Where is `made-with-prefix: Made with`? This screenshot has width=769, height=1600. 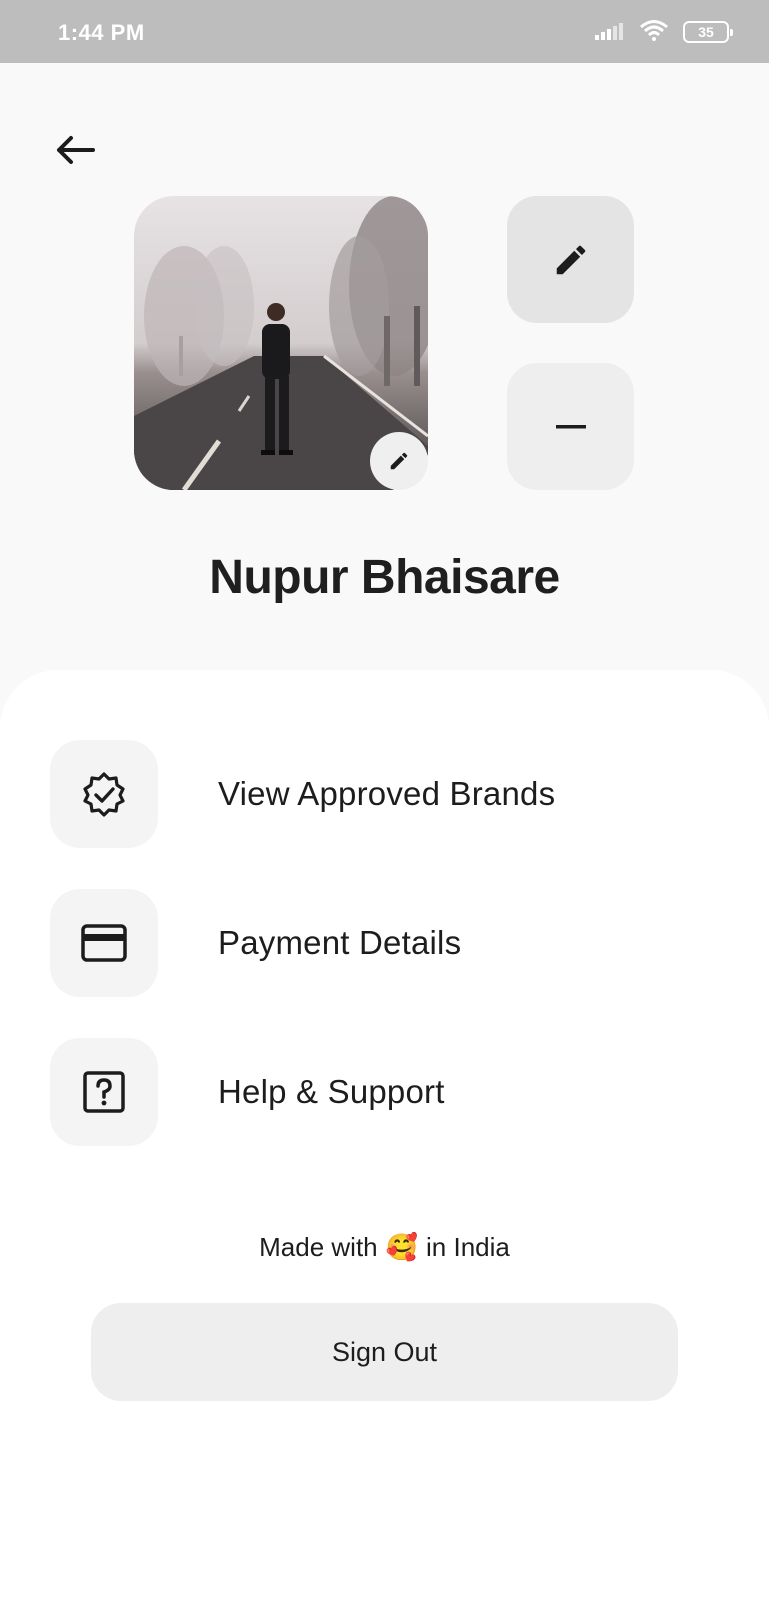
made-with-prefix: Made with is located at coordinates (318, 1247).